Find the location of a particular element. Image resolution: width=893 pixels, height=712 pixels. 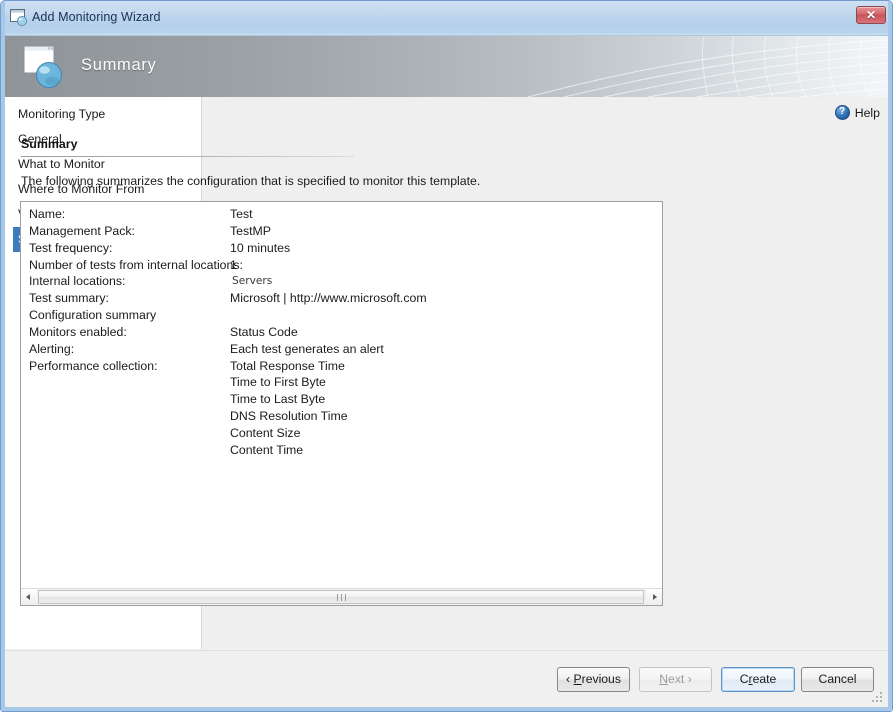

scrollbar-thumb is located at coordinates (341, 597).